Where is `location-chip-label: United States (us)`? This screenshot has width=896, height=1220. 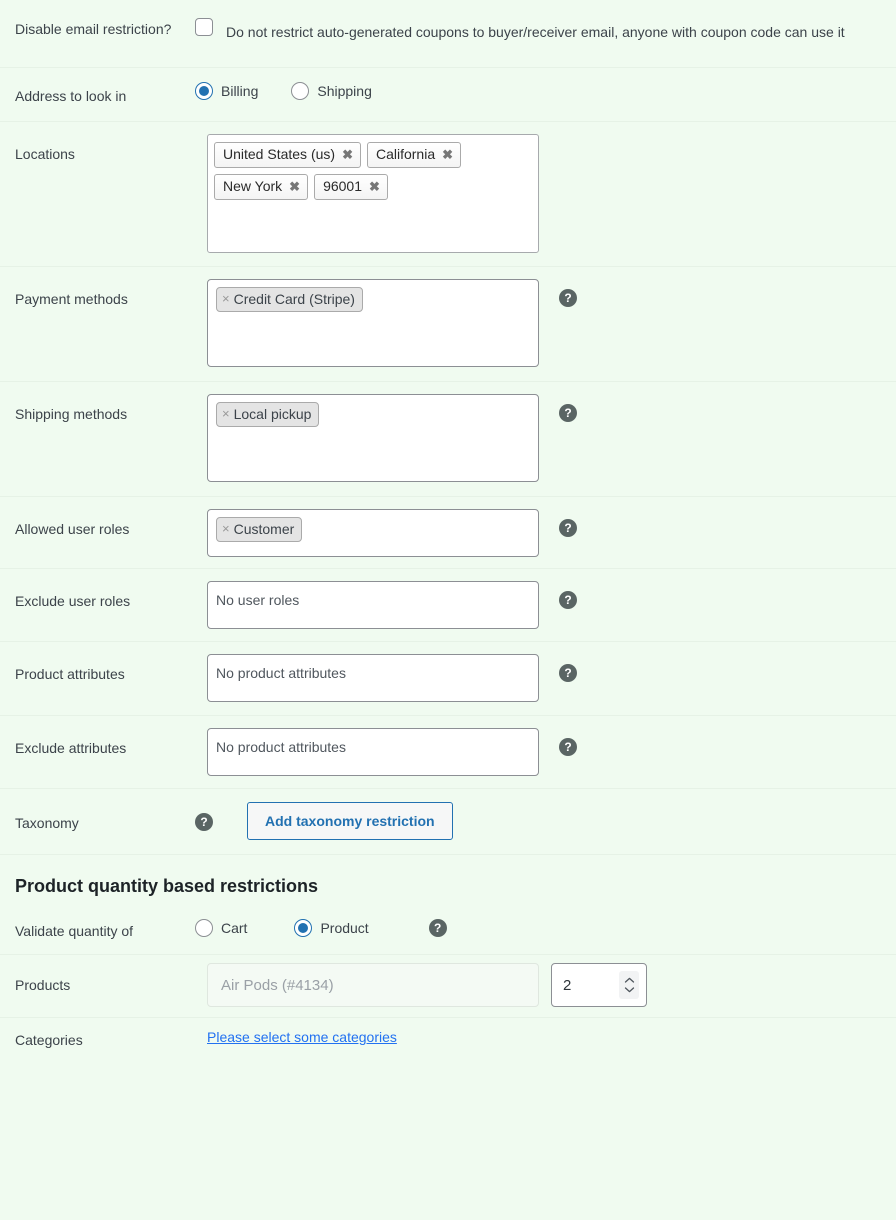
location-chip-label: United States (us) is located at coordinates (279, 154).